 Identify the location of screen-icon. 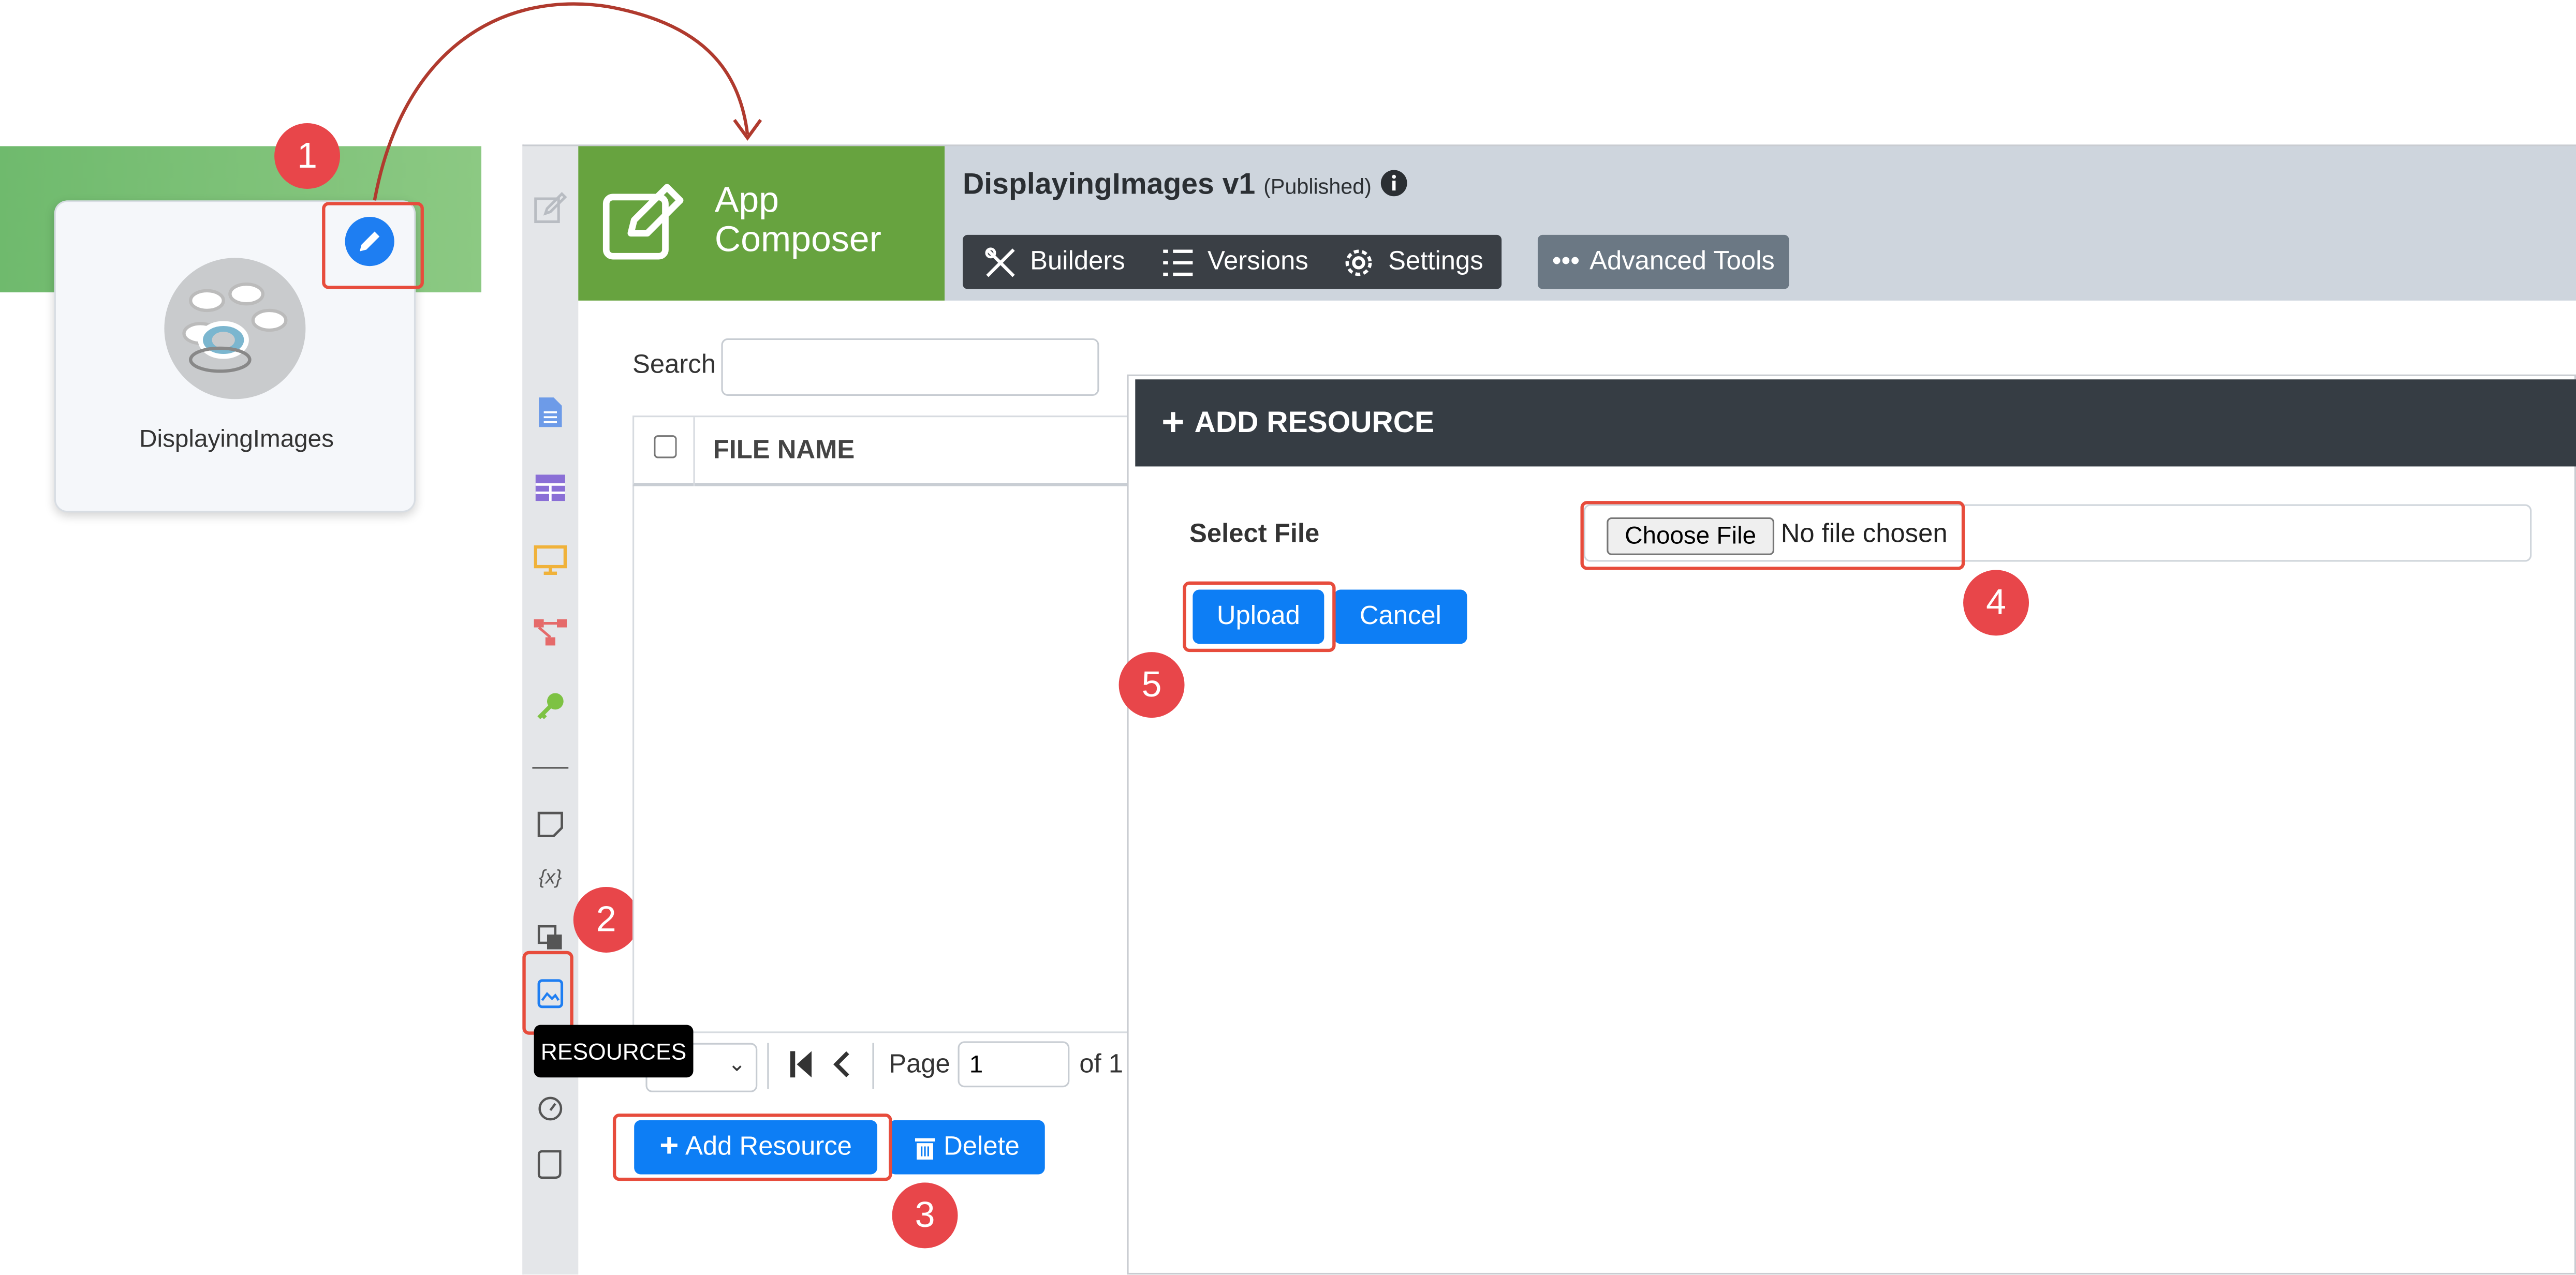
(550, 560).